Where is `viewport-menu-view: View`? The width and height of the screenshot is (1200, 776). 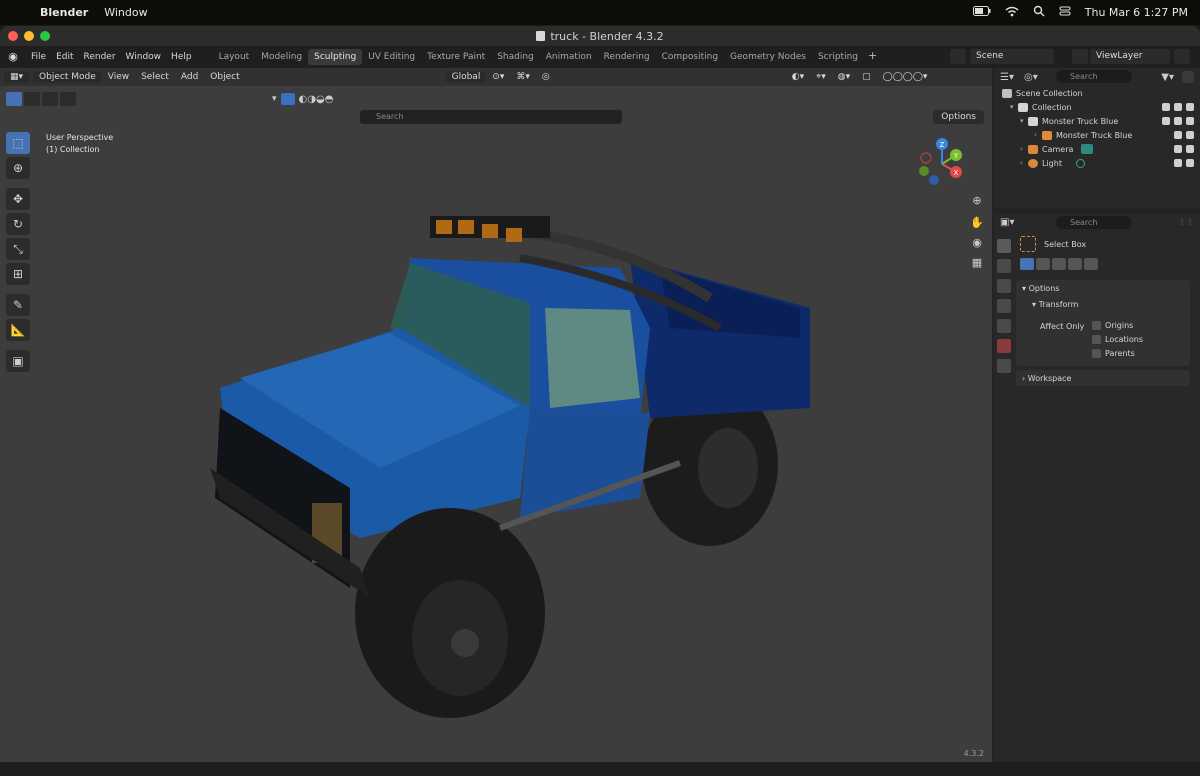 viewport-menu-view: View is located at coordinates (118, 77).